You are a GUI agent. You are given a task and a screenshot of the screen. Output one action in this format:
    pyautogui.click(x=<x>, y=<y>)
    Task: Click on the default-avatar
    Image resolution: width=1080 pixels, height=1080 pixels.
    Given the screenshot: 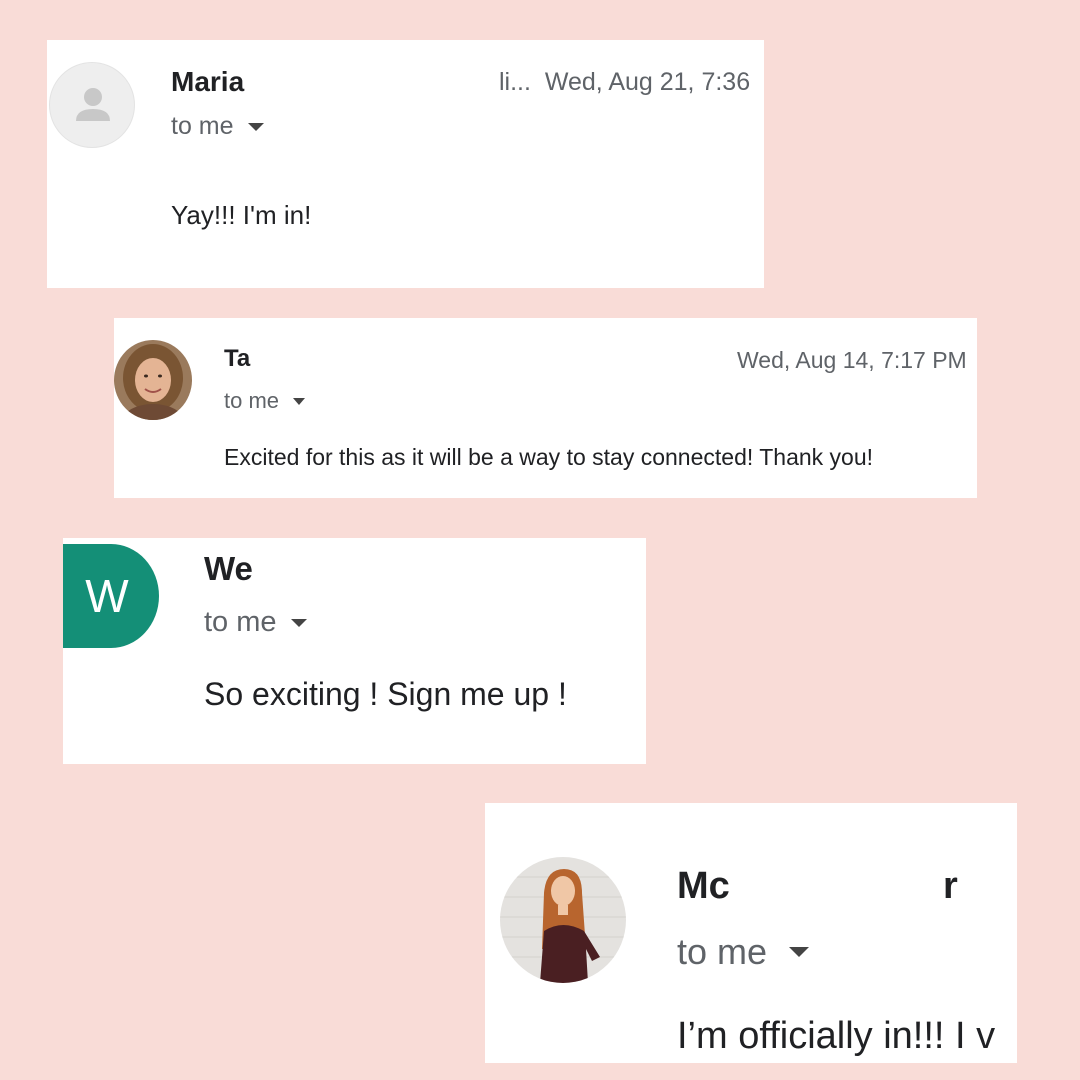 What is the action you would take?
    pyautogui.click(x=92, y=105)
    